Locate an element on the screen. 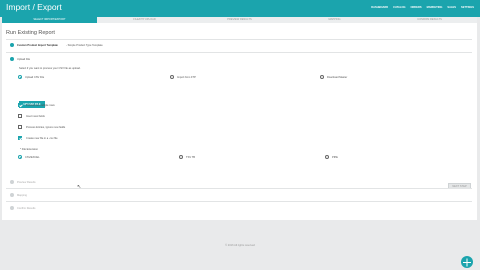  step-2-indicator is located at coordinates (12, 59).